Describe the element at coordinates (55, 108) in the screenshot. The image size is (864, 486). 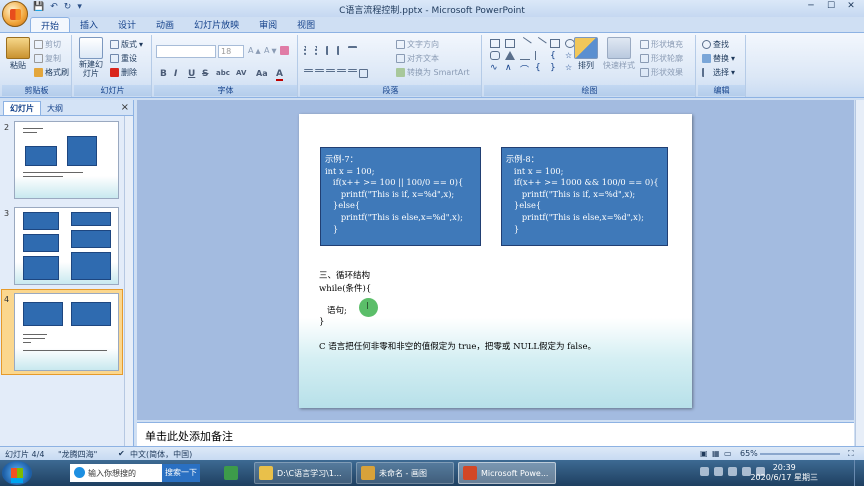
I see `panel-tab-outline: 大纲` at that location.